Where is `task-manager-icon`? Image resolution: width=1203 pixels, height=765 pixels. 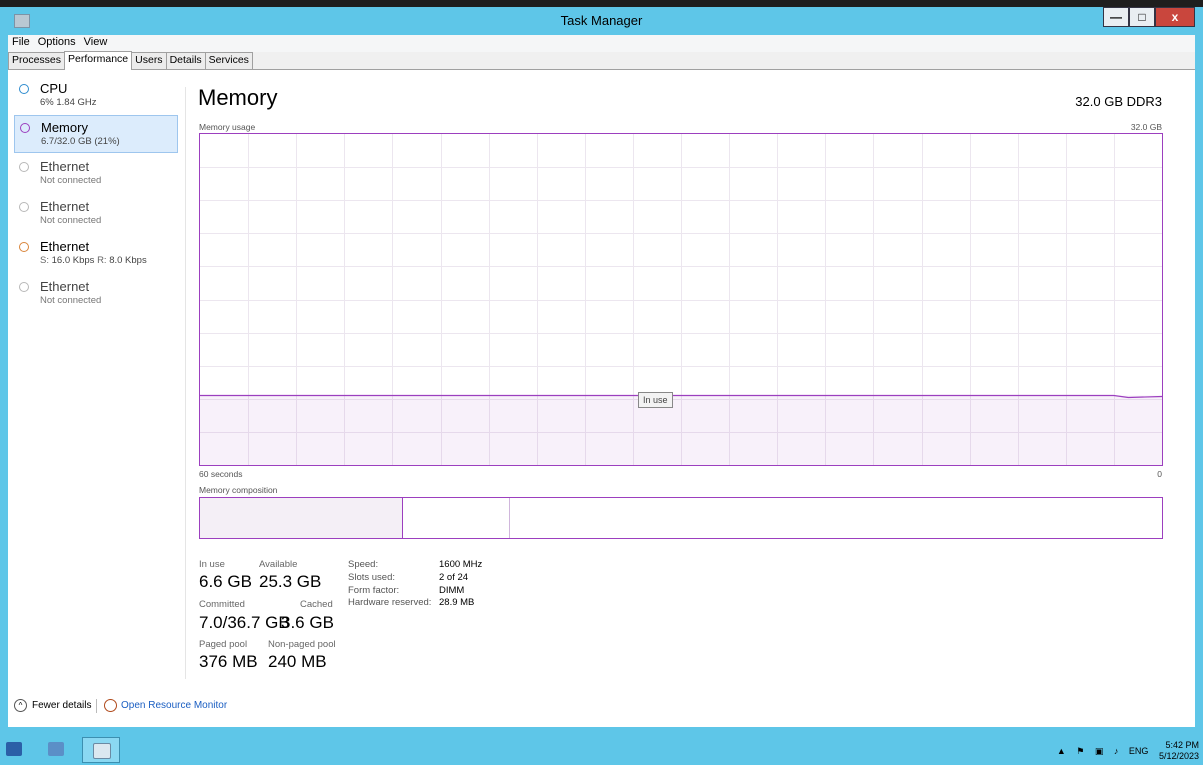 task-manager-icon is located at coordinates (102, 751).